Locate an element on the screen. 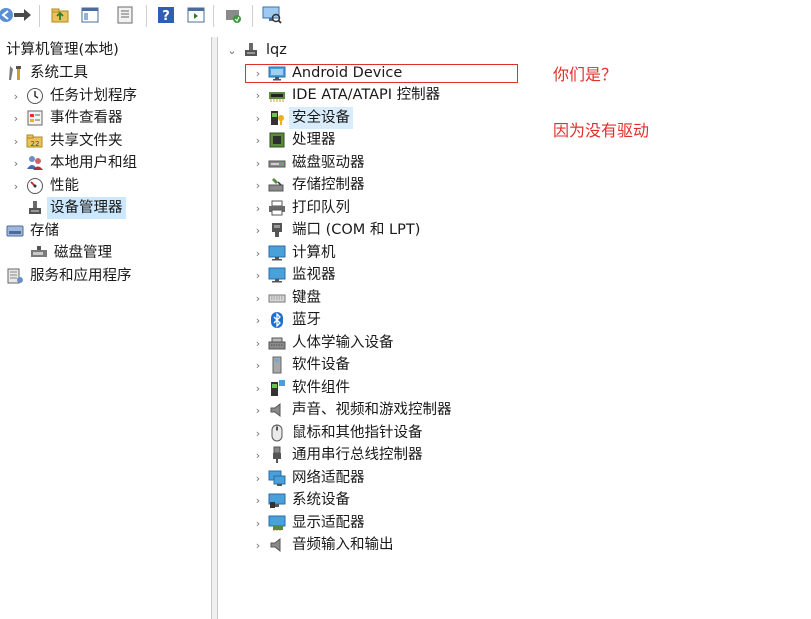  services-icon is located at coordinates (15, 276).